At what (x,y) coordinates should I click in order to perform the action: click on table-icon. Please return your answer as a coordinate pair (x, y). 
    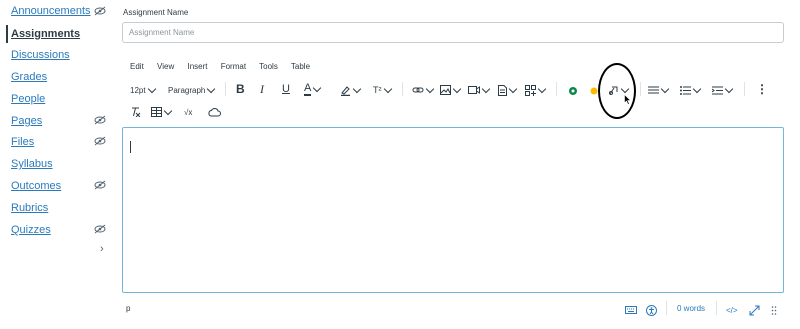
    Looking at the image, I should click on (156, 112).